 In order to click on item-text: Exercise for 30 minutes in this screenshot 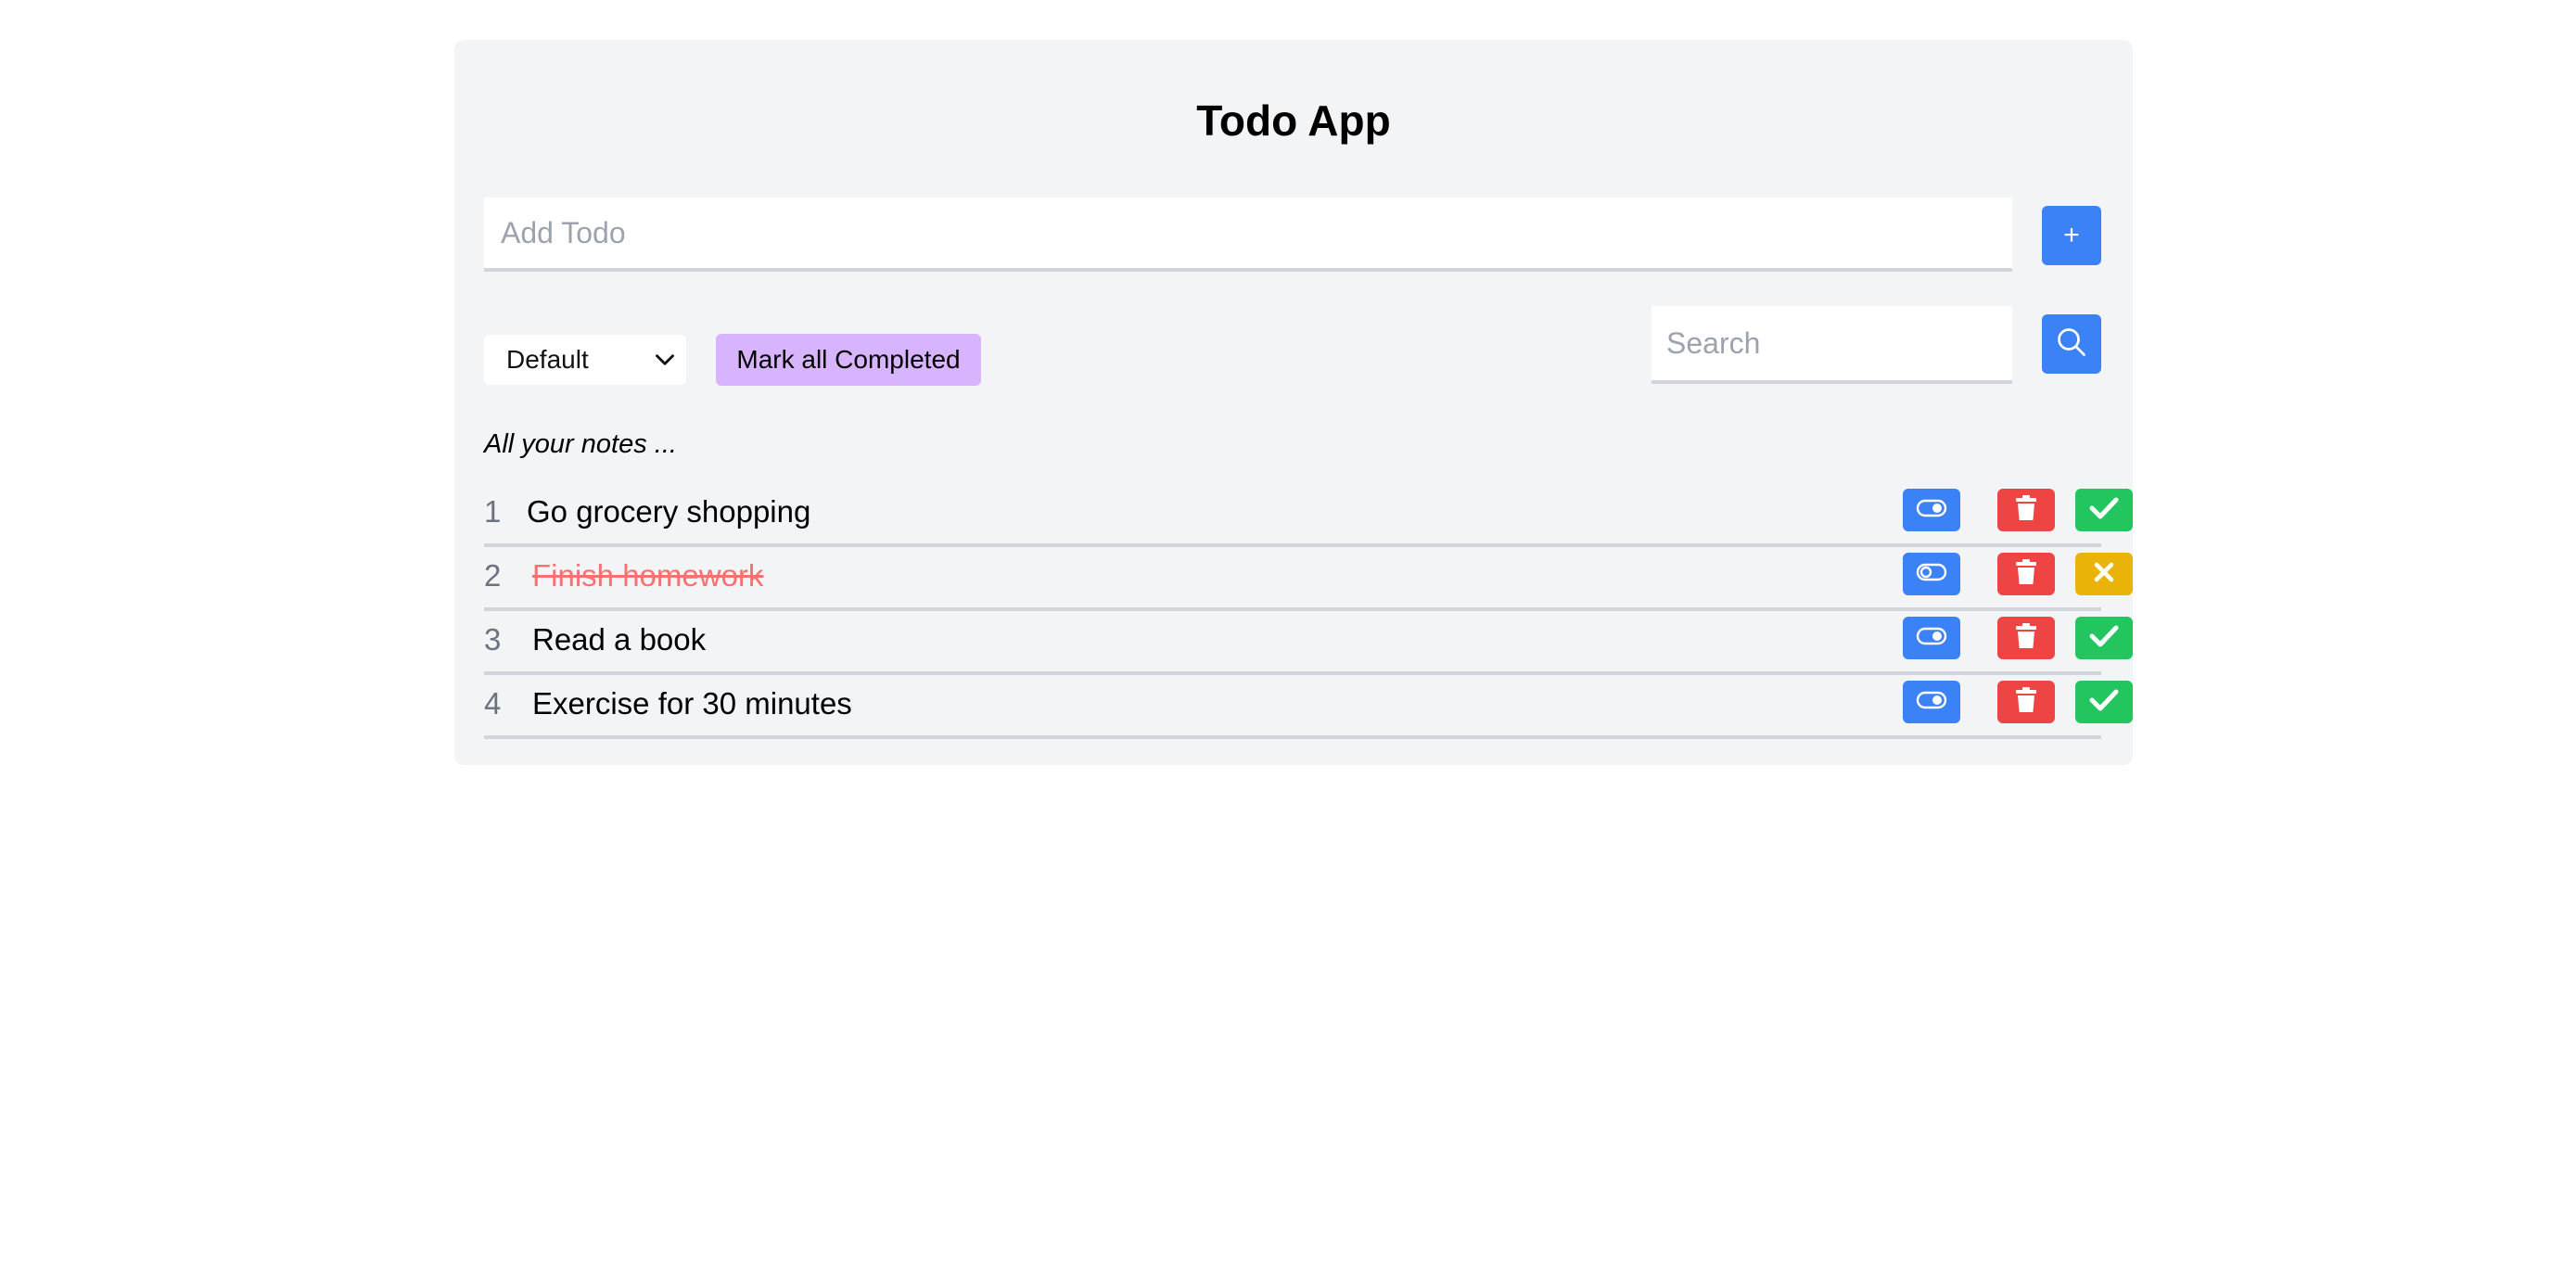, I will do `click(692, 703)`.